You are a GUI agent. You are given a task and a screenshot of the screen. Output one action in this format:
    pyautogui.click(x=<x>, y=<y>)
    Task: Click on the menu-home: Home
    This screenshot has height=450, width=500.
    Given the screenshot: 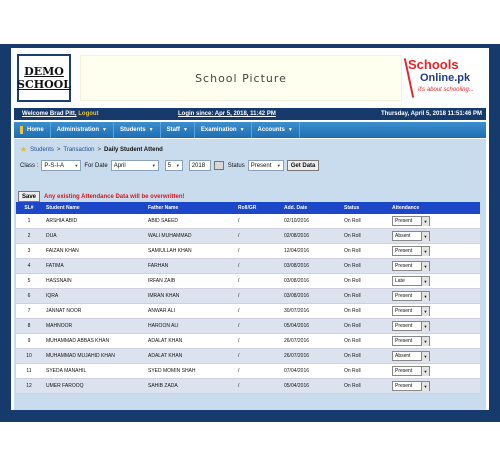 What is the action you would take?
    pyautogui.click(x=32, y=130)
    